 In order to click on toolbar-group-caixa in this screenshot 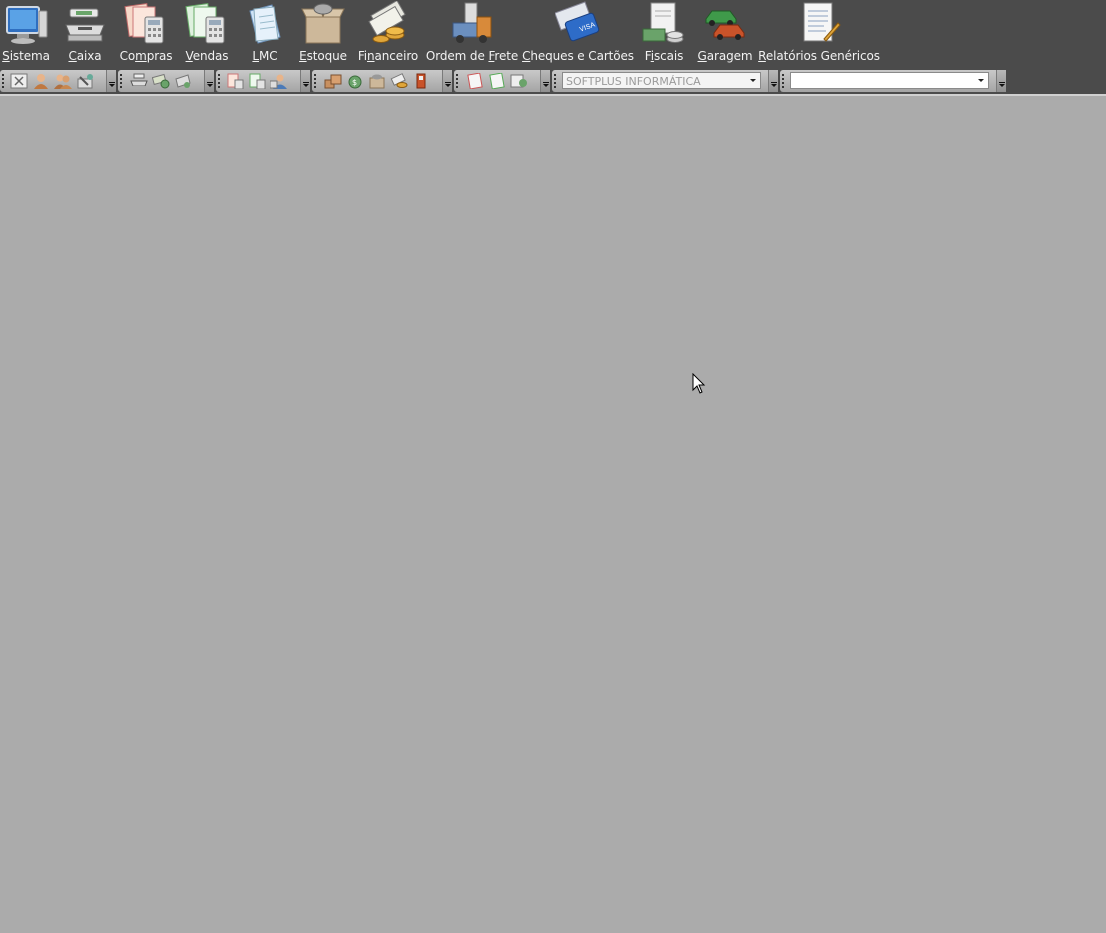, I will do `click(166, 81)`.